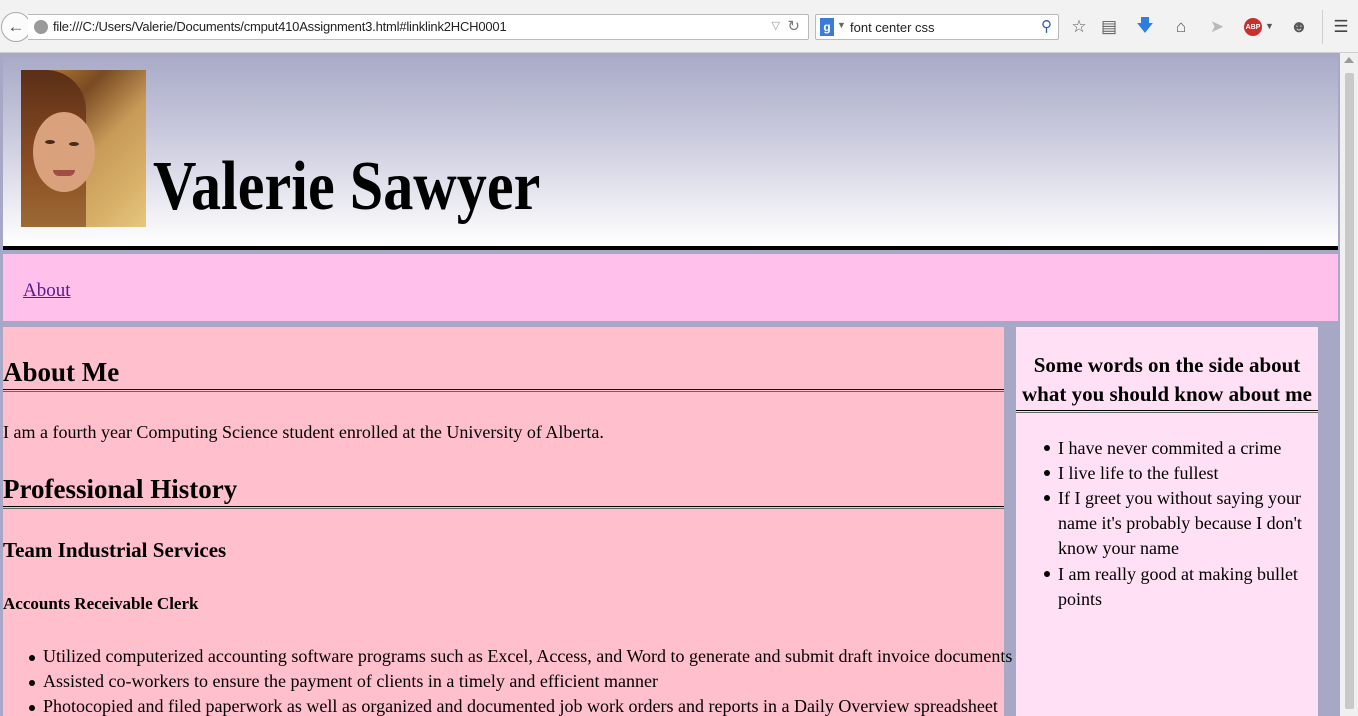  I want to click on menu-icon: ☰, so click(1341, 27).